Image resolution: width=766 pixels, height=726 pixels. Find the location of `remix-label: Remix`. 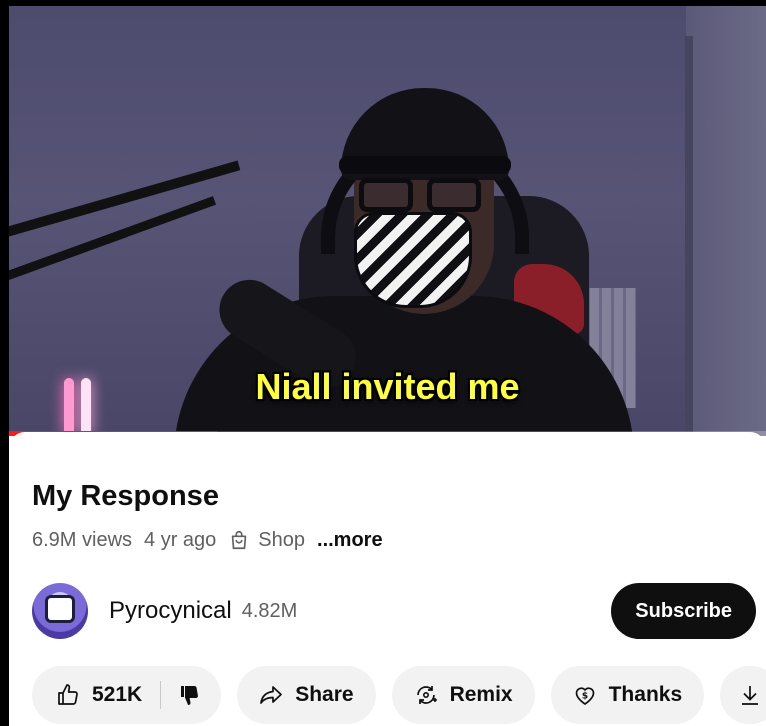

remix-label: Remix is located at coordinates (481, 694).